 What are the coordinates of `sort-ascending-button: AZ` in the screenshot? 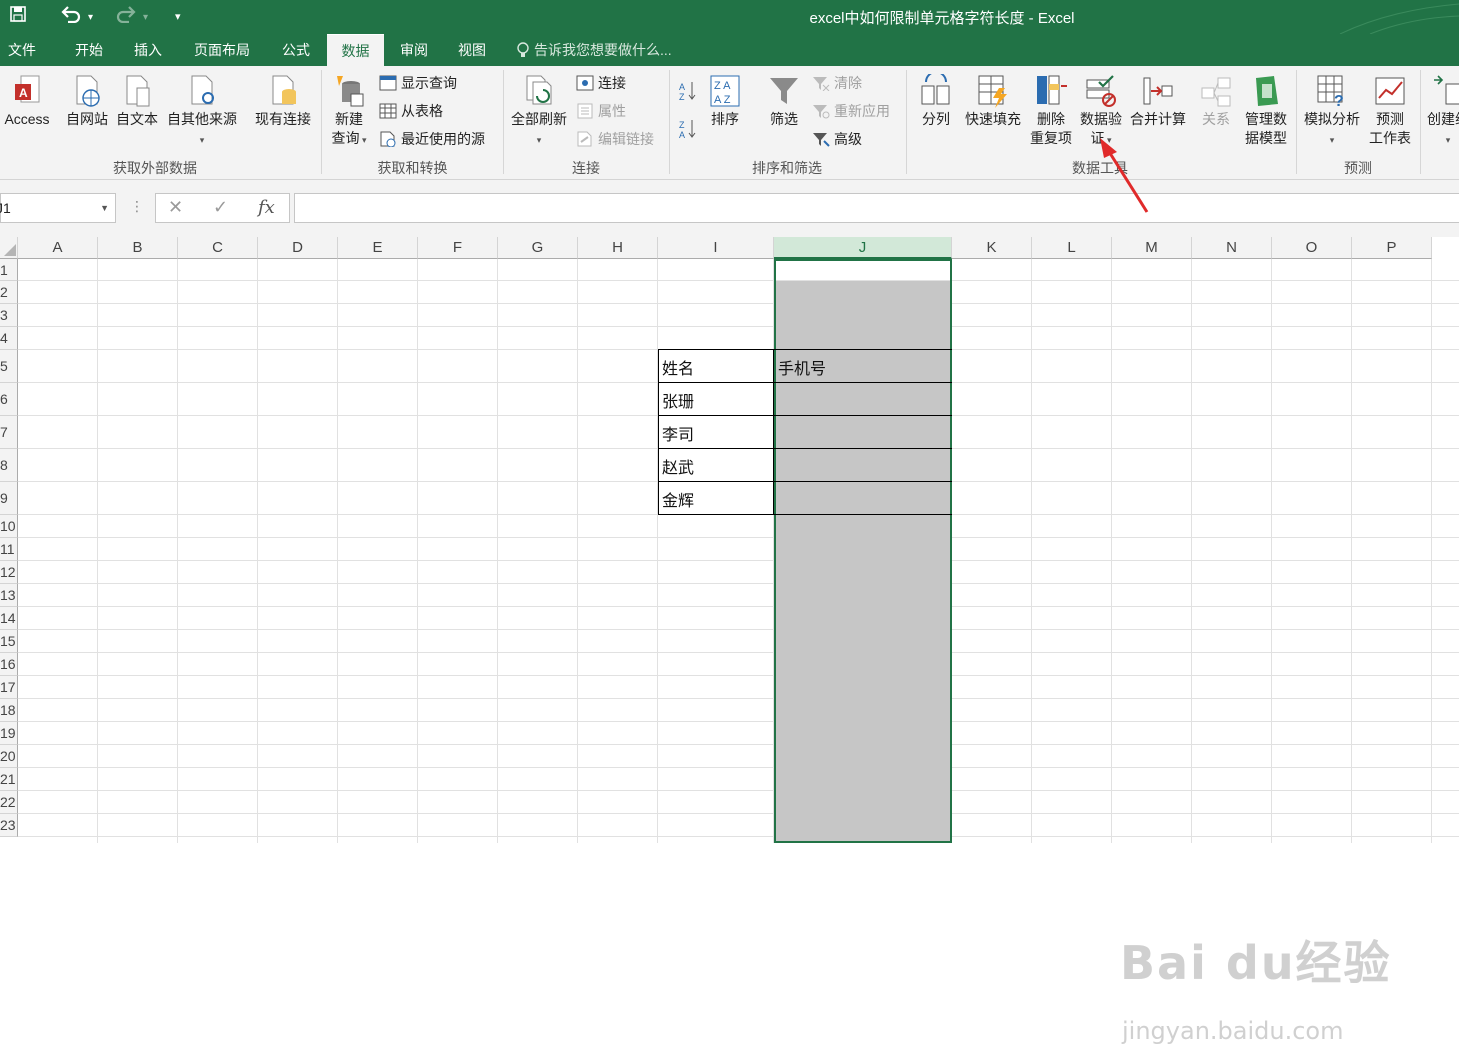 It's located at (688, 91).